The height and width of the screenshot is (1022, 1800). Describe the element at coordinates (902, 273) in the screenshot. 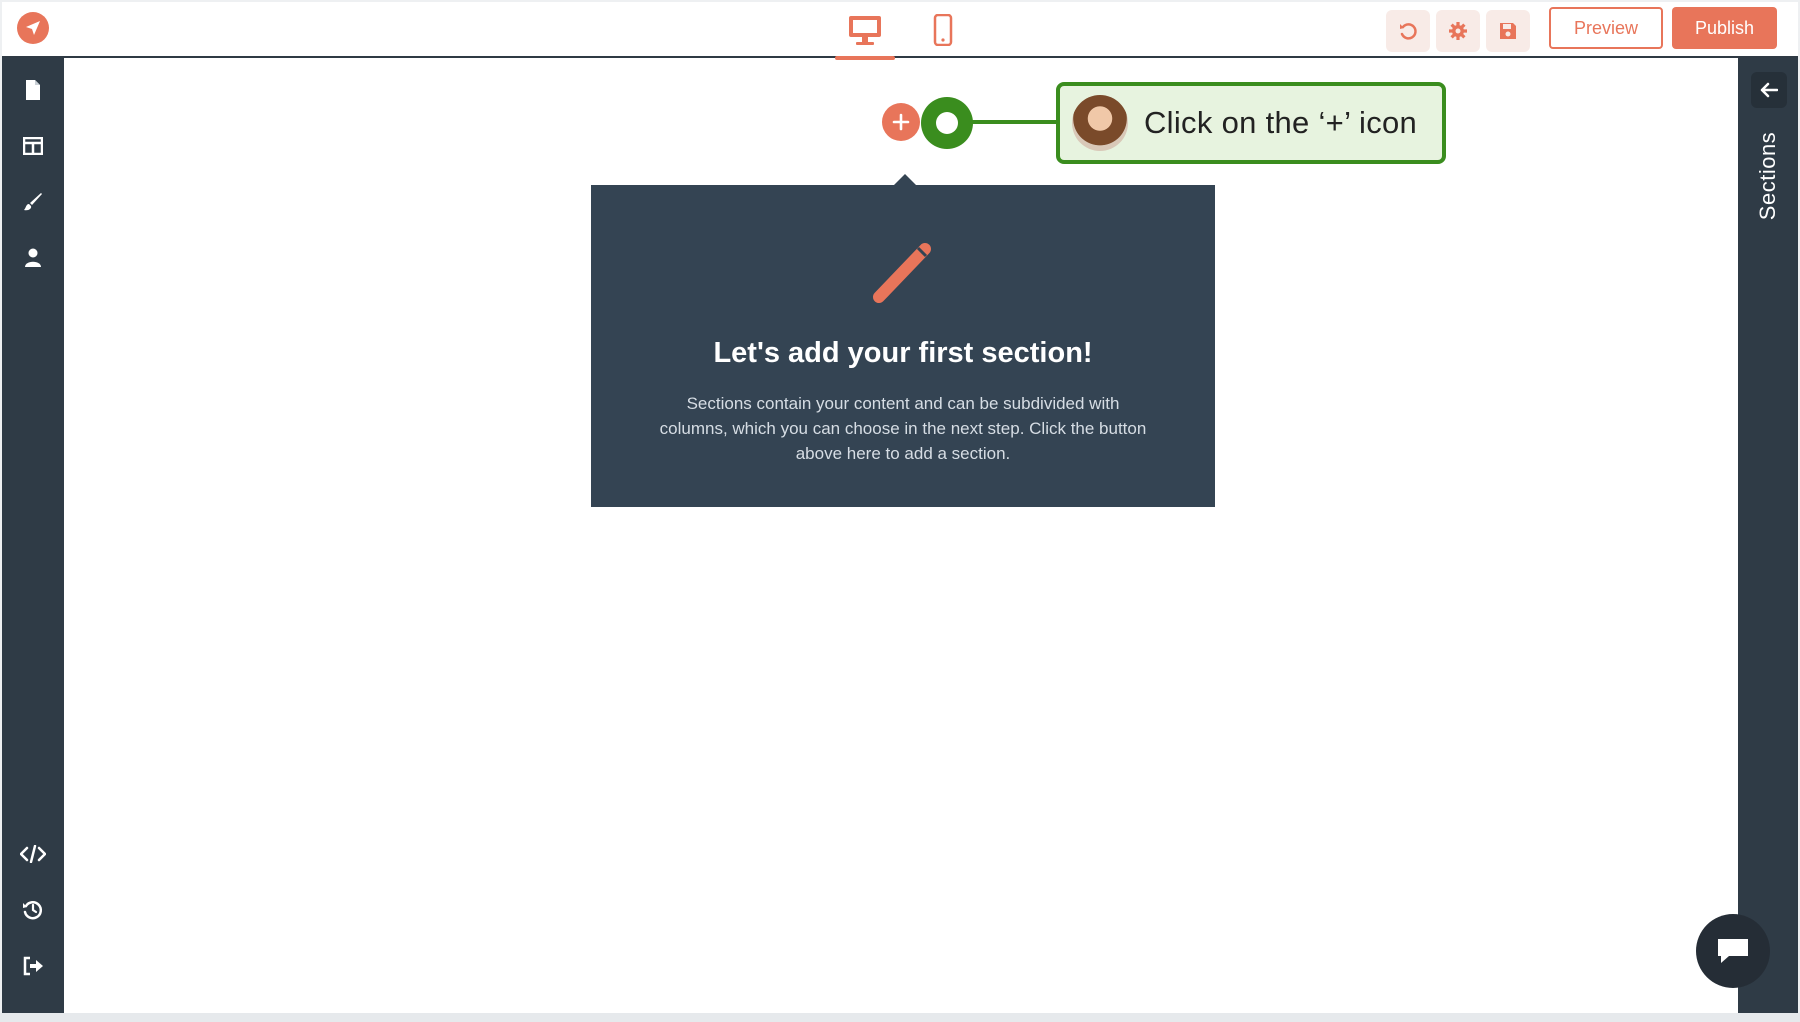

I see `pencil-icon` at that location.